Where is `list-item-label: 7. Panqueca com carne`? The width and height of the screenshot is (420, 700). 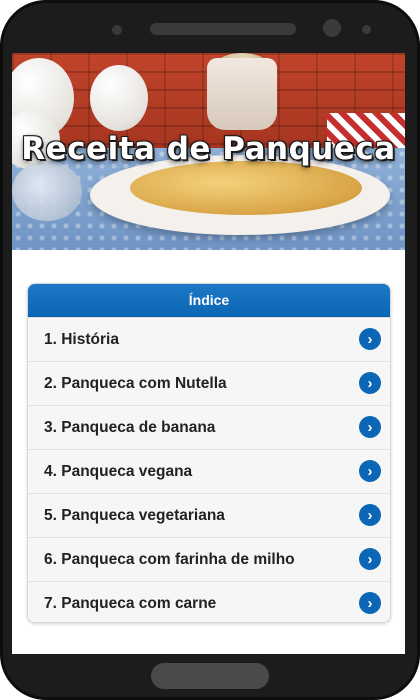 list-item-label: 7. Panqueca com carne is located at coordinates (130, 603).